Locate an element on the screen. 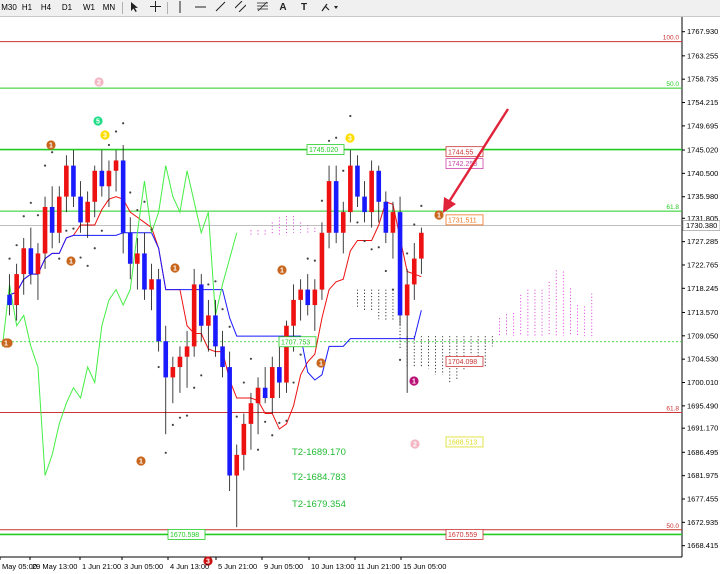 This screenshot has height=574, width=720. y-tick-label: 1727.285 is located at coordinates (702, 241).